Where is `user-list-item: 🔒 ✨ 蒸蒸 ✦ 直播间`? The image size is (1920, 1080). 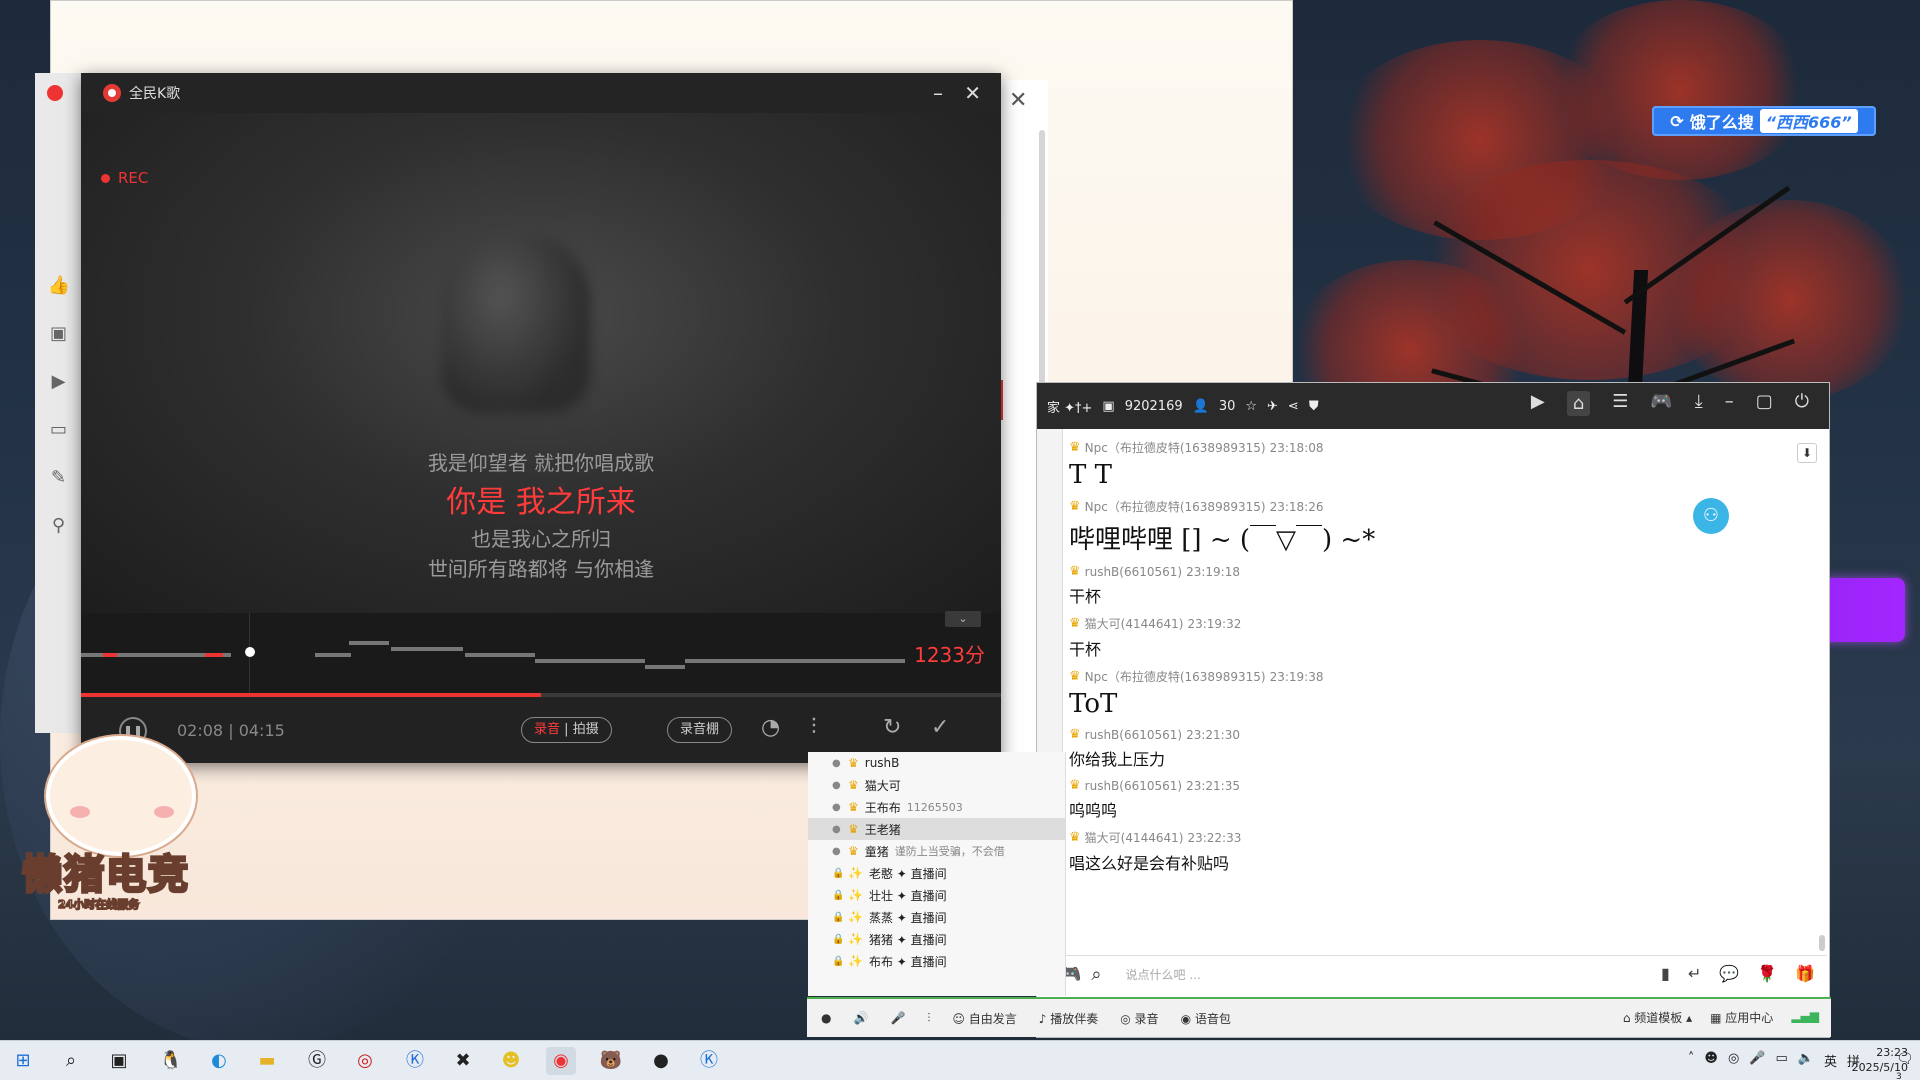 user-list-item: 🔒 ✨ 蒸蒸 ✦ 直播间 is located at coordinates (936, 917).